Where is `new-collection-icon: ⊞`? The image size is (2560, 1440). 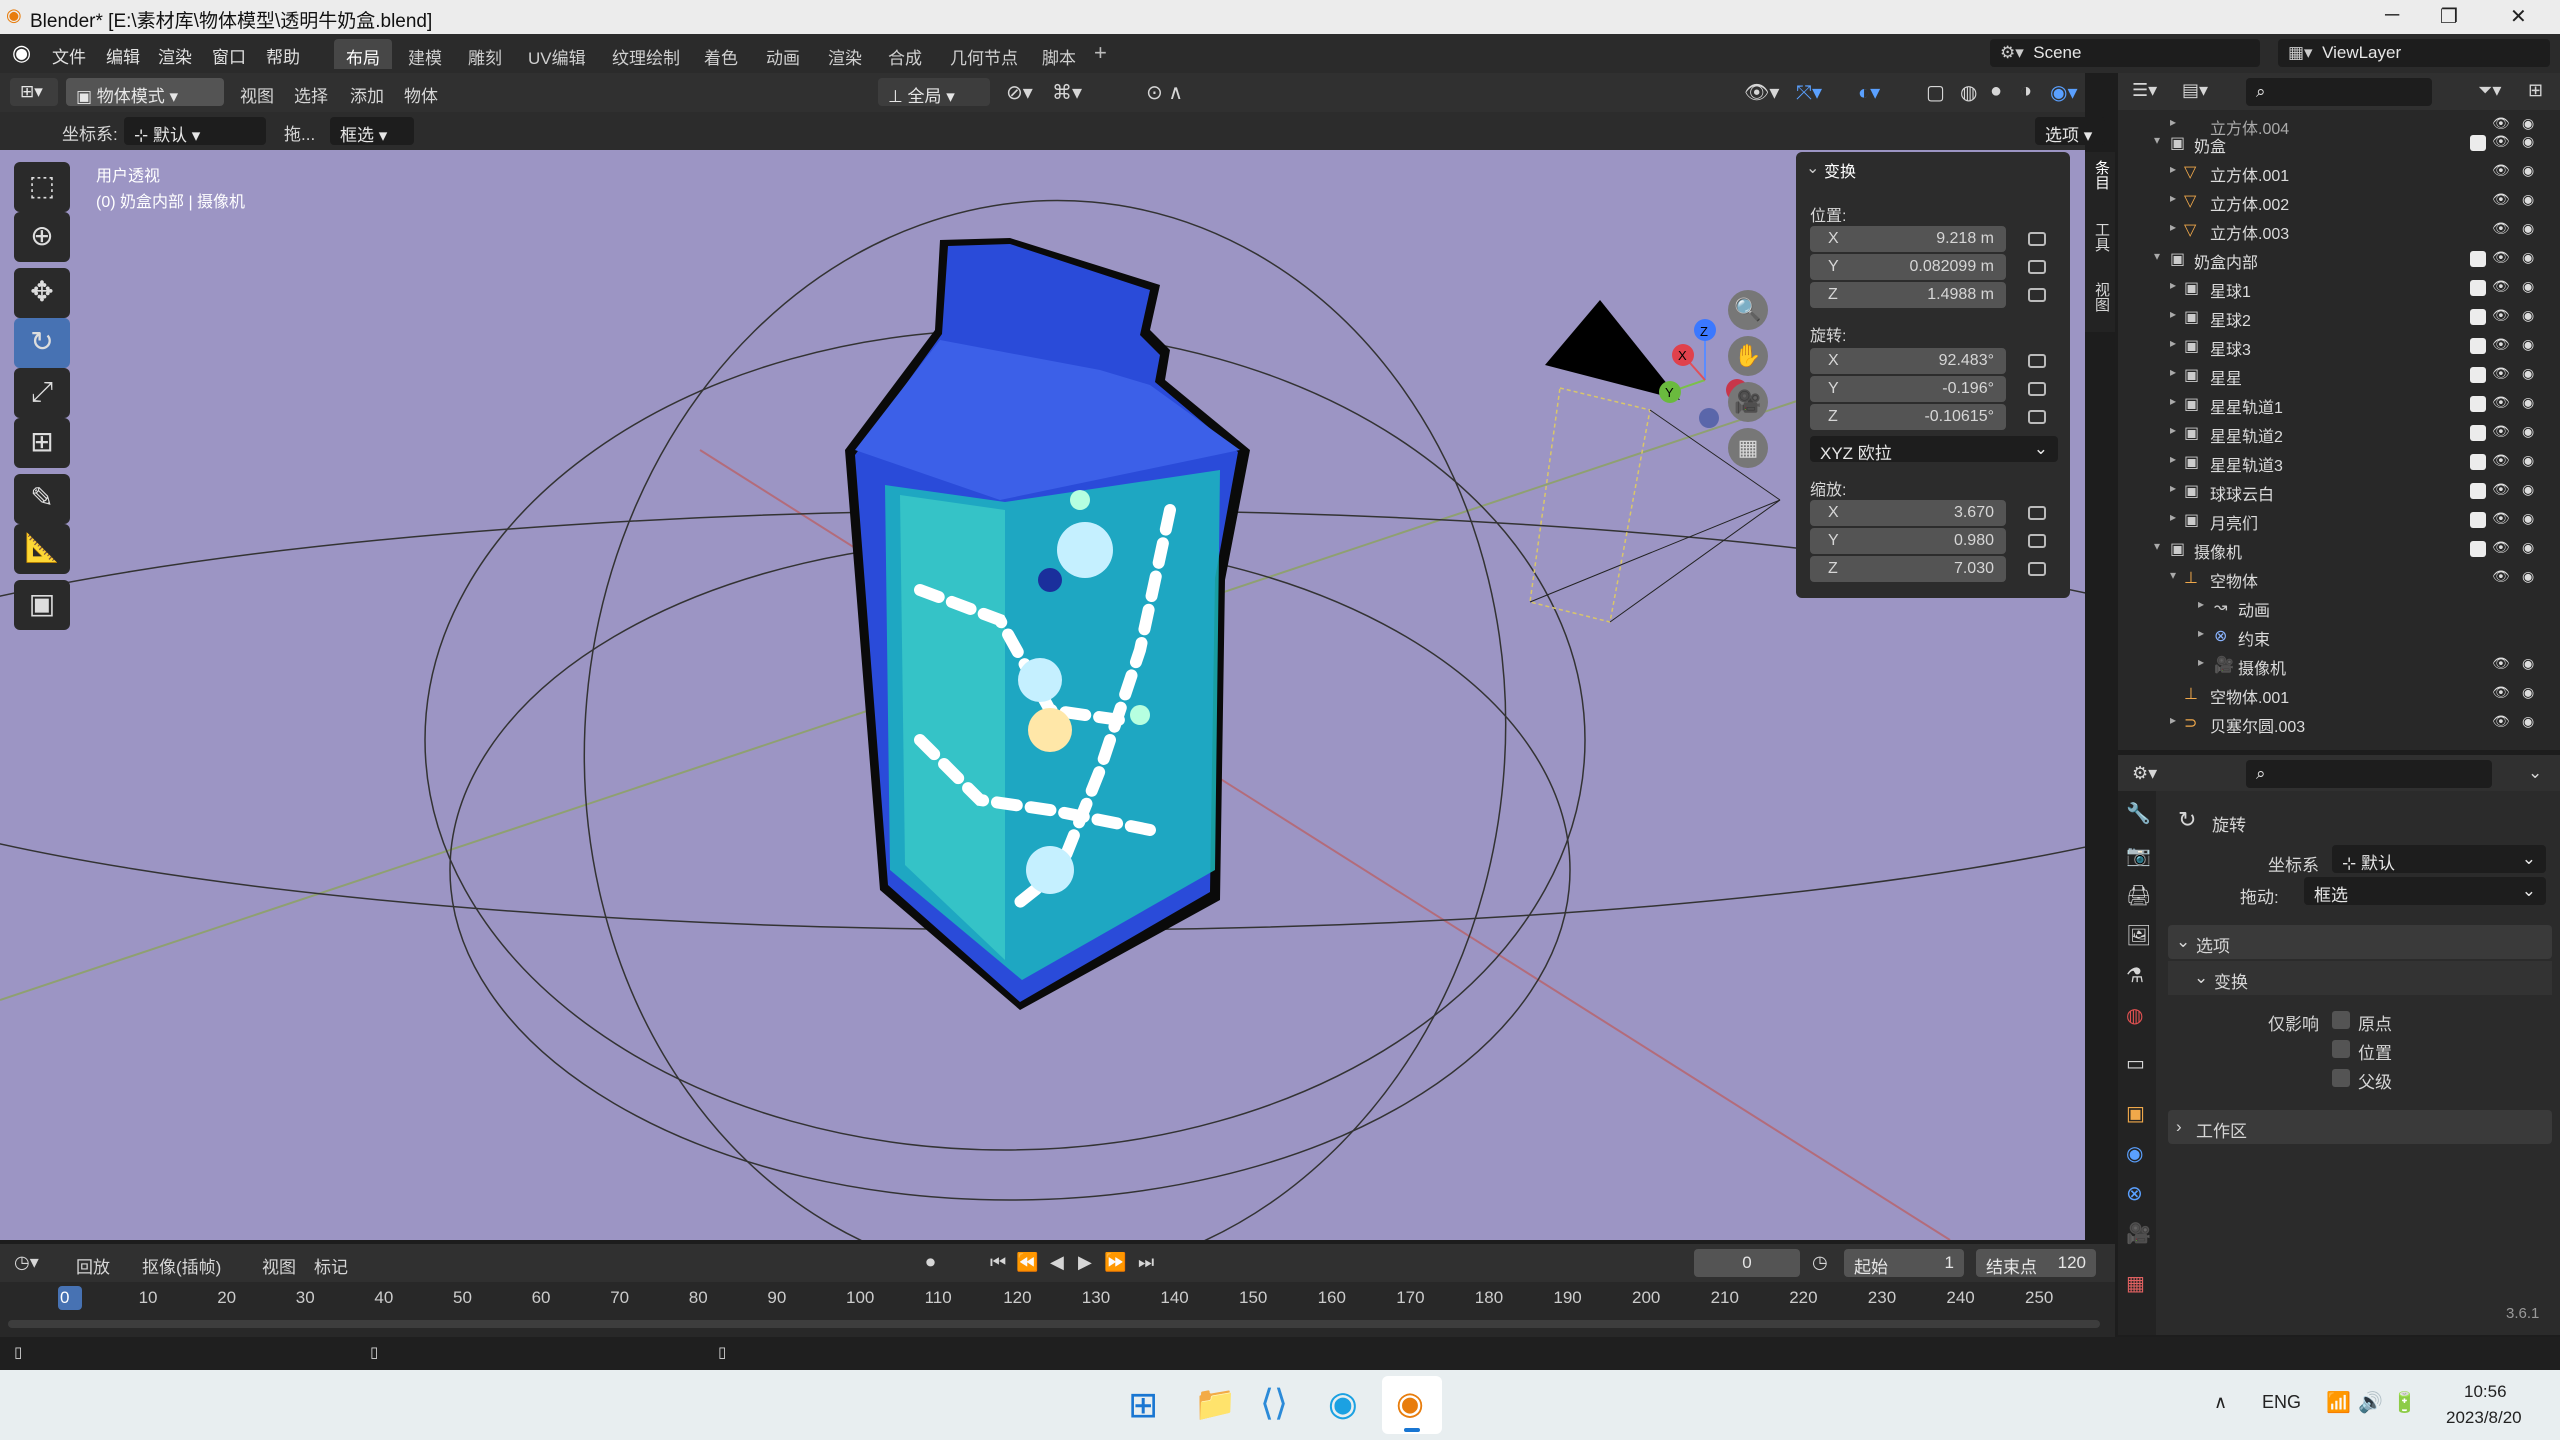 new-collection-icon: ⊞ is located at coordinates (2535, 90).